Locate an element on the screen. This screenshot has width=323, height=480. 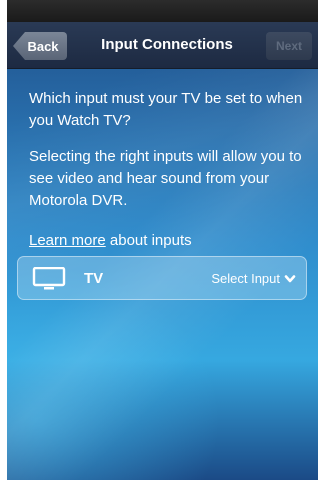
status-bar is located at coordinates (162, 11).